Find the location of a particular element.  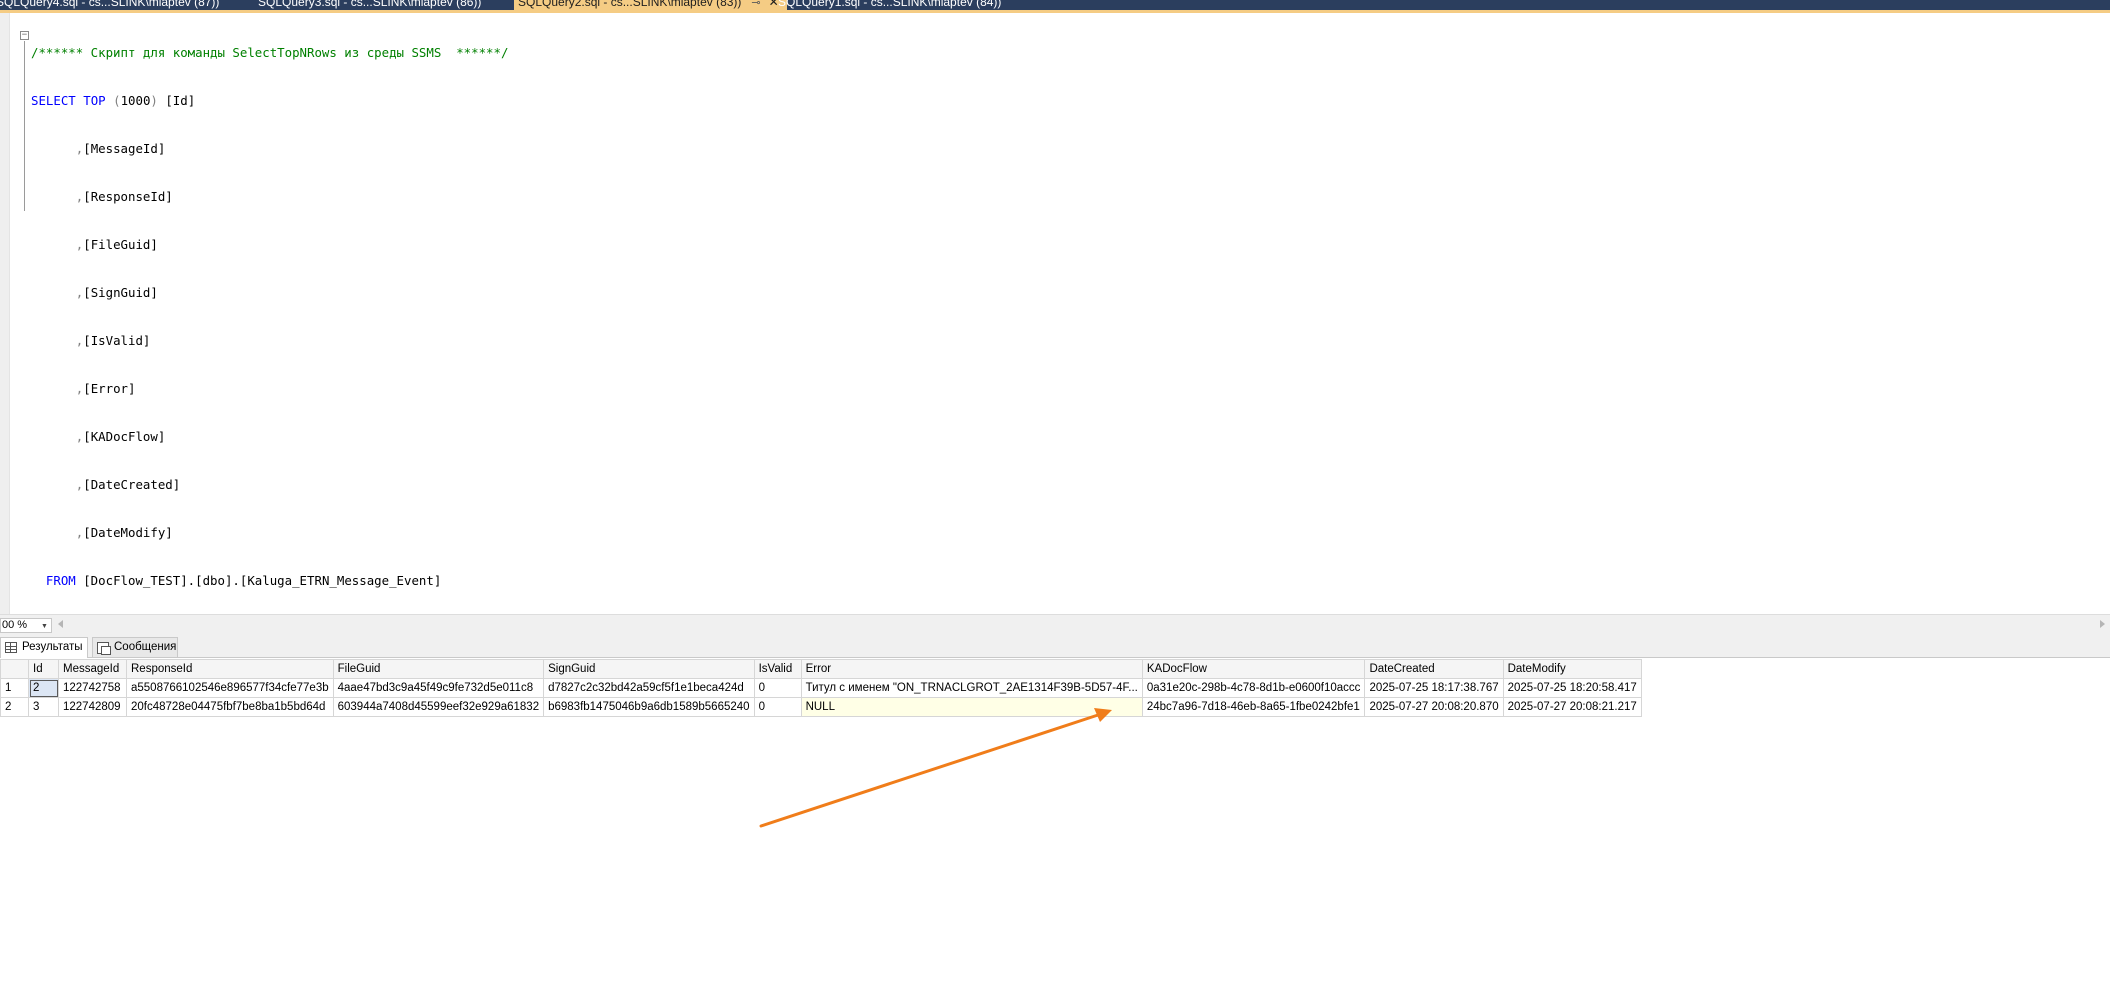

row-number: 1 is located at coordinates (14, 688).